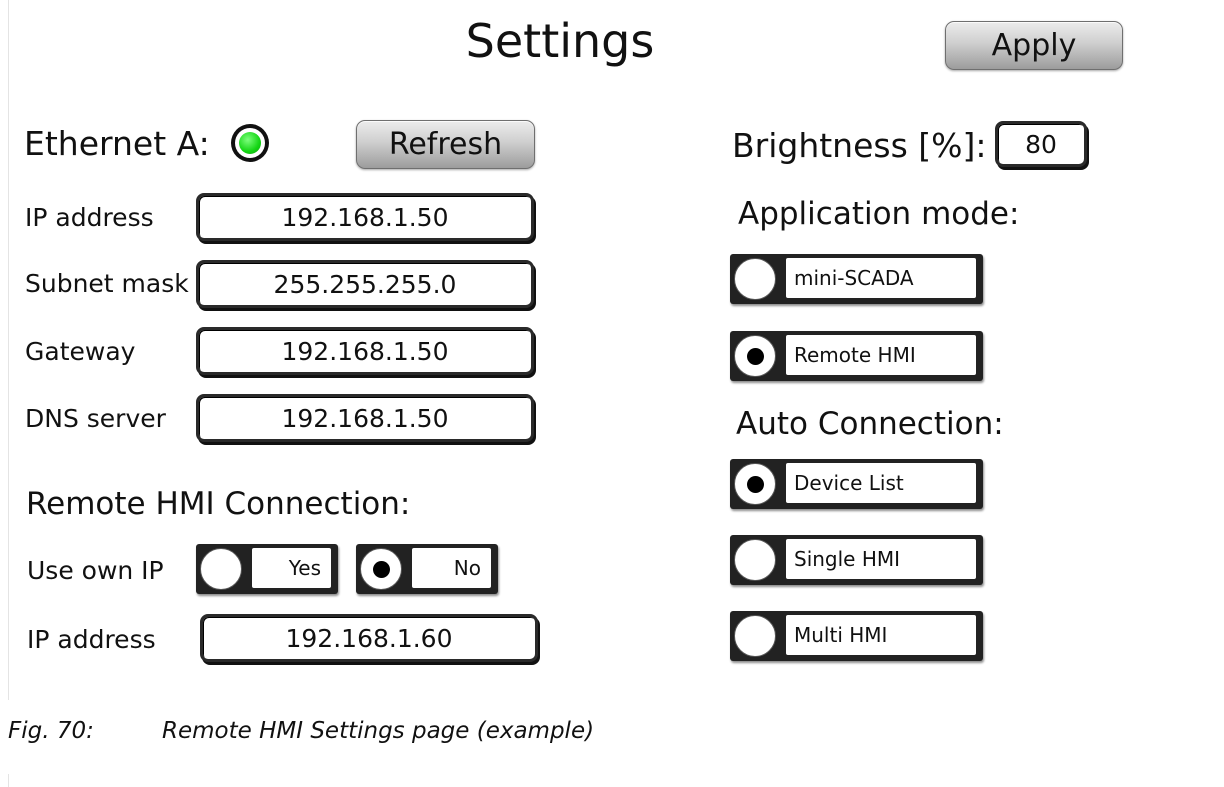 This screenshot has height=787, width=1224. Describe the element at coordinates (250, 143) in the screenshot. I see `ethernet-status-led-icon` at that location.